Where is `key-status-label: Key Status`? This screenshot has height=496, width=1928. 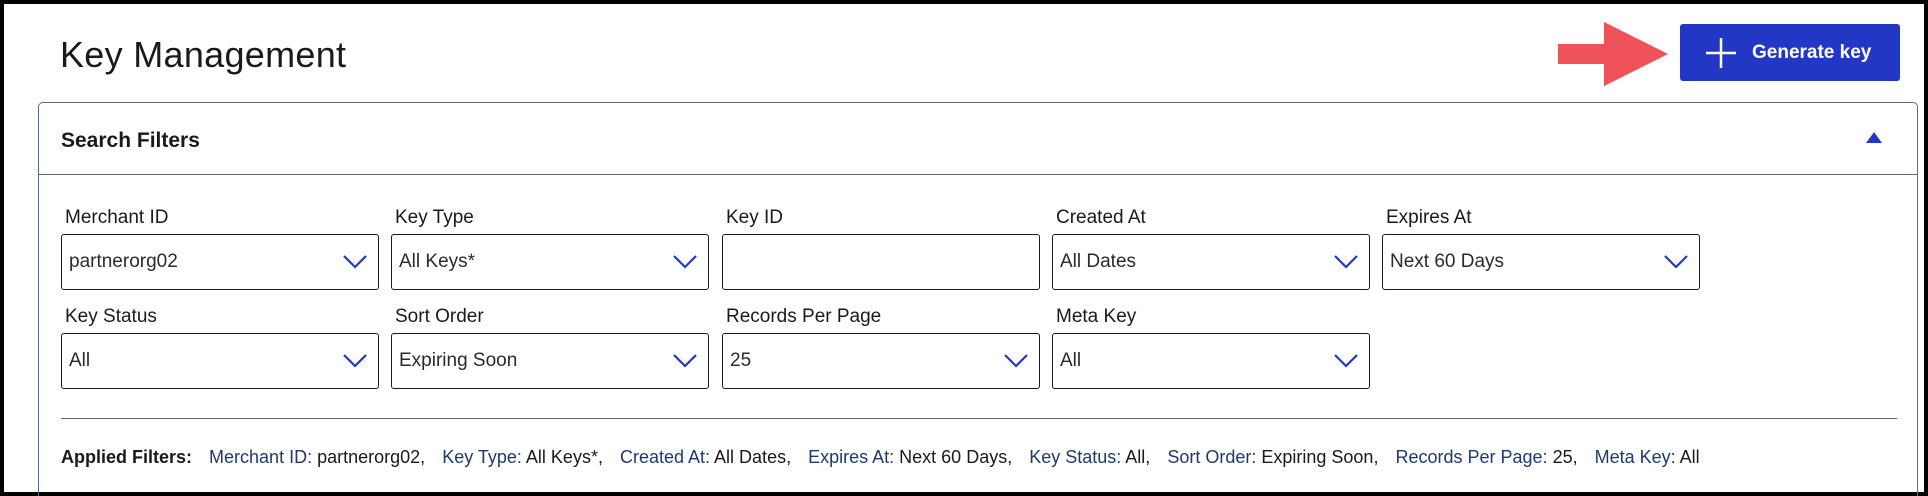
key-status-label: Key Status is located at coordinates (111, 316).